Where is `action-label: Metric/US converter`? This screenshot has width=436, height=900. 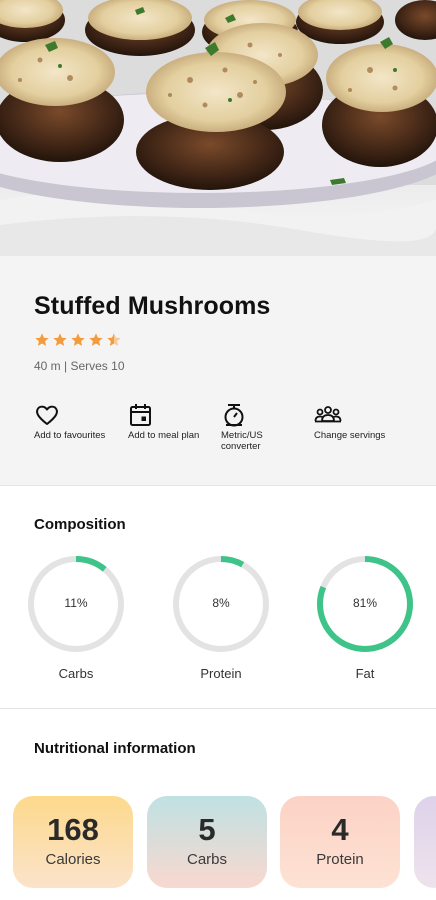
action-label: Metric/US converter is located at coordinates (242, 441).